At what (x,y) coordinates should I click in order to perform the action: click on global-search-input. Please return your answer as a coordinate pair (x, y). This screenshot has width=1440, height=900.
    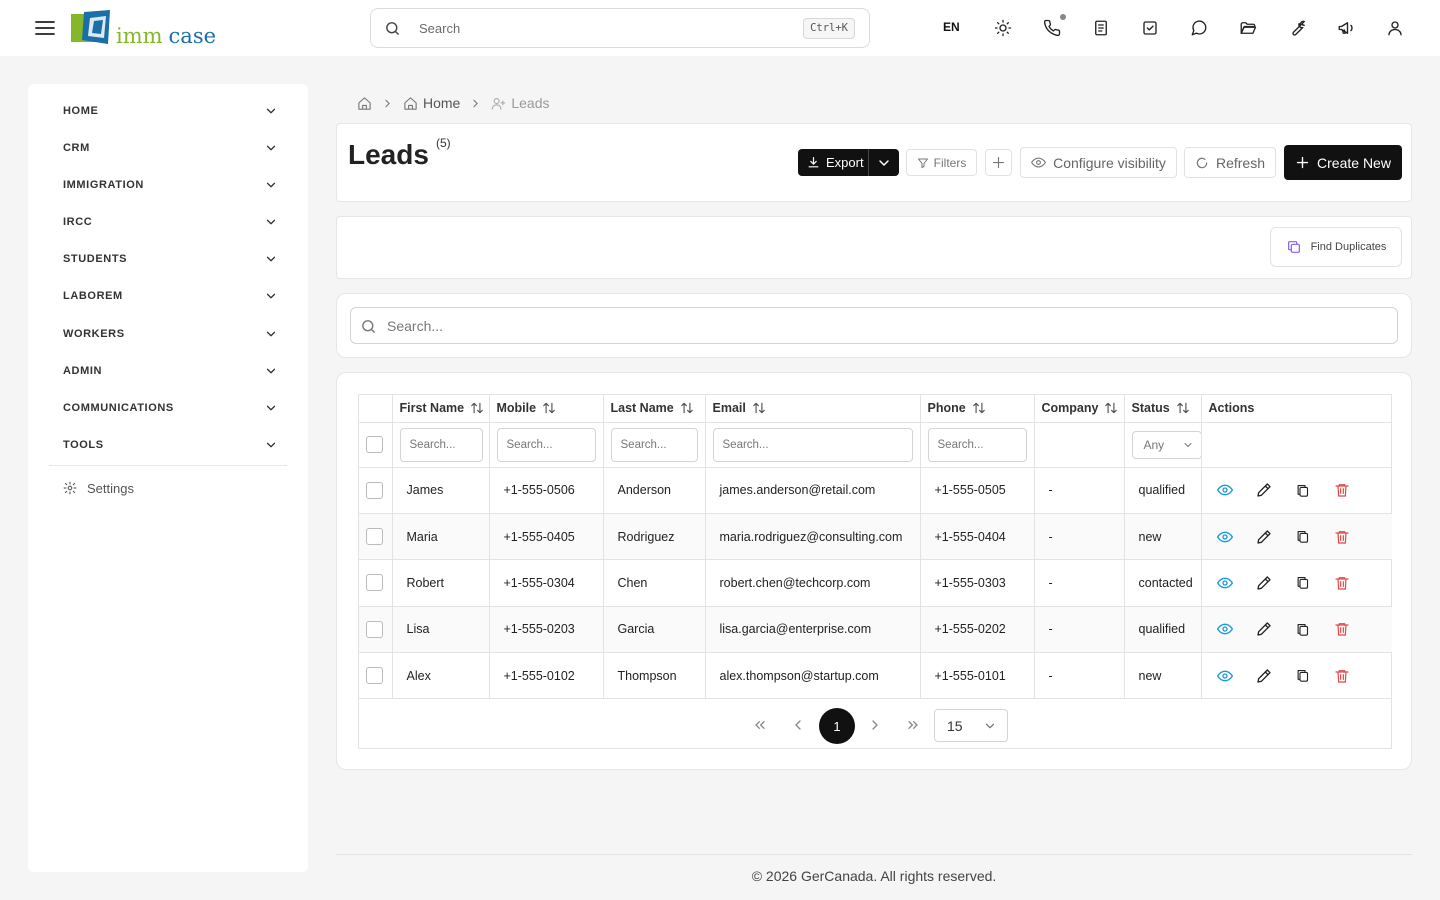
    Looking at the image, I should click on (599, 28).